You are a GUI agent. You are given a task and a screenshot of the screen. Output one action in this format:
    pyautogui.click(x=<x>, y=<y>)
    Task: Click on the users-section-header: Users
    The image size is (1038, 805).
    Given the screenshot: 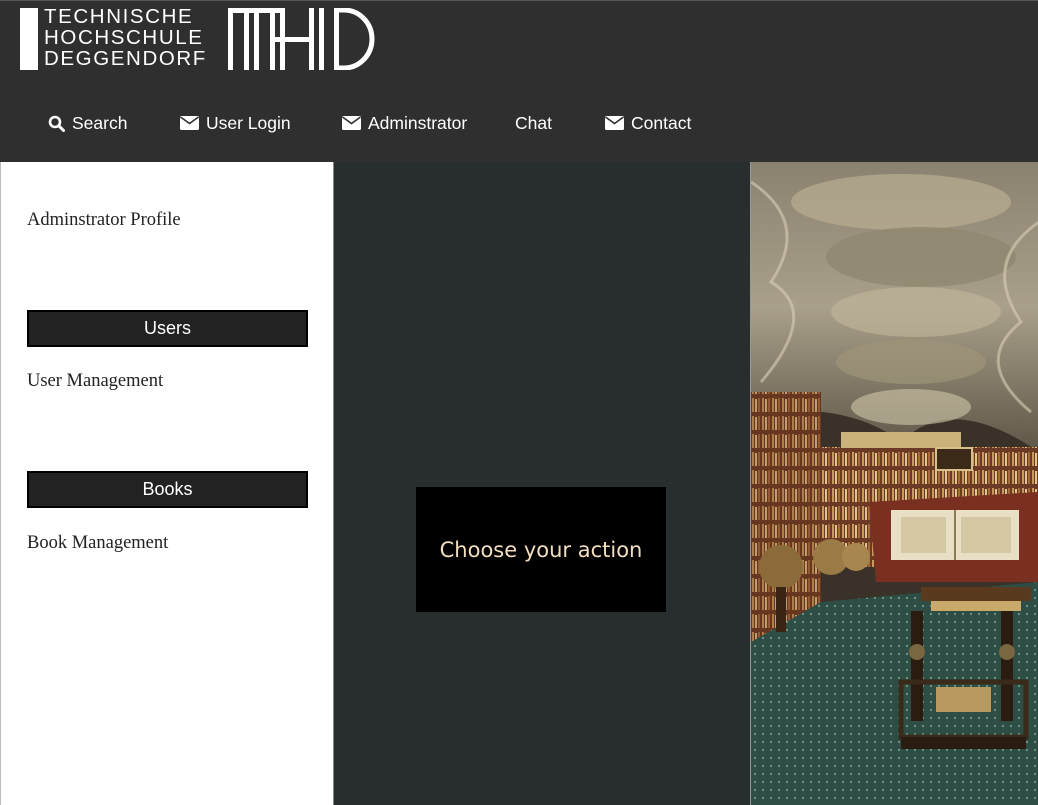 What is the action you would take?
    pyautogui.click(x=167, y=328)
    